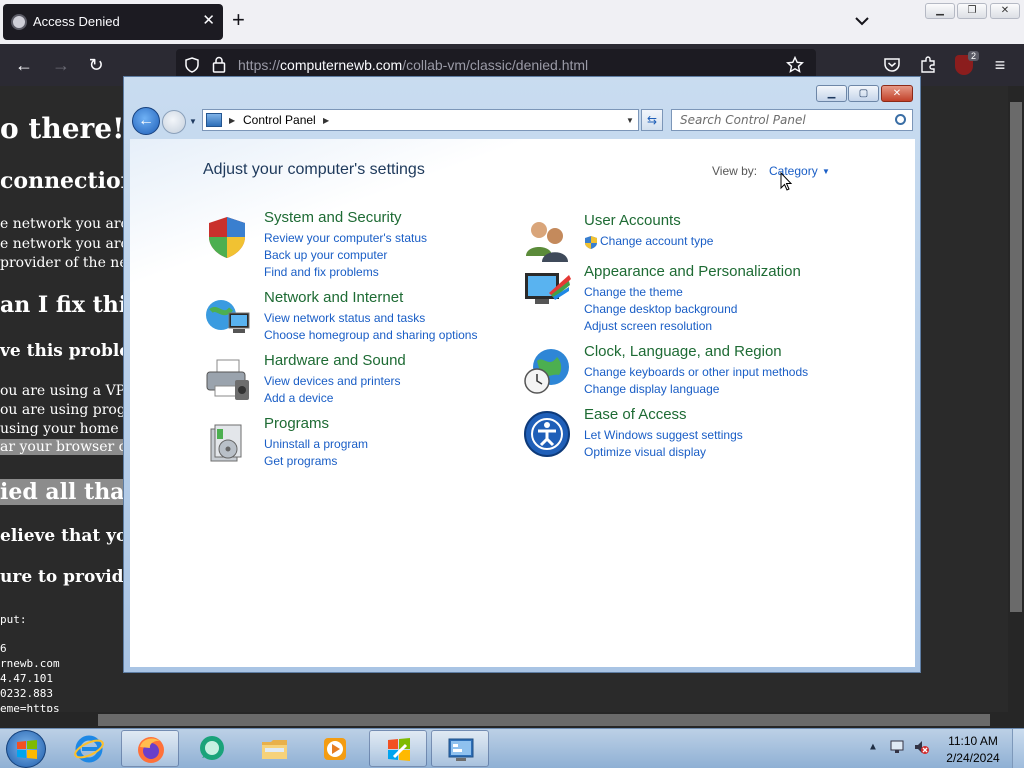  What do you see at coordinates (663, 435) in the screenshot?
I see `category-link: Let Windows suggest settings` at bounding box center [663, 435].